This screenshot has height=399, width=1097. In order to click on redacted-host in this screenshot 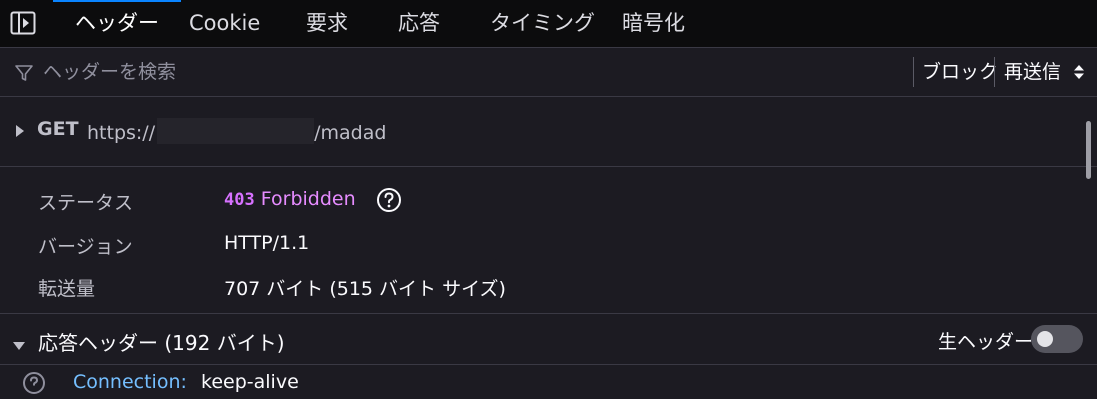, I will do `click(236, 131)`.